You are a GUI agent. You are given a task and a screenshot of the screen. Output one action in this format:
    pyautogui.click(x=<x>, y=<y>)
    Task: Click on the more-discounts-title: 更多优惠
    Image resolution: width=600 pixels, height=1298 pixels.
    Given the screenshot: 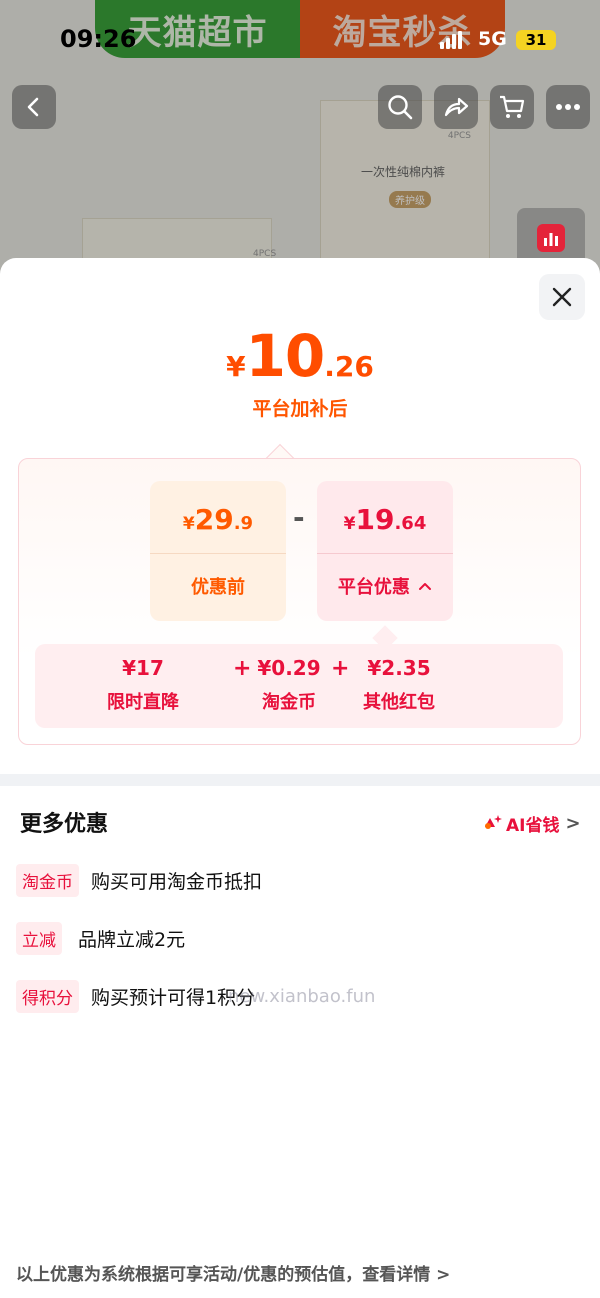 What is the action you would take?
    pyautogui.click(x=64, y=824)
    